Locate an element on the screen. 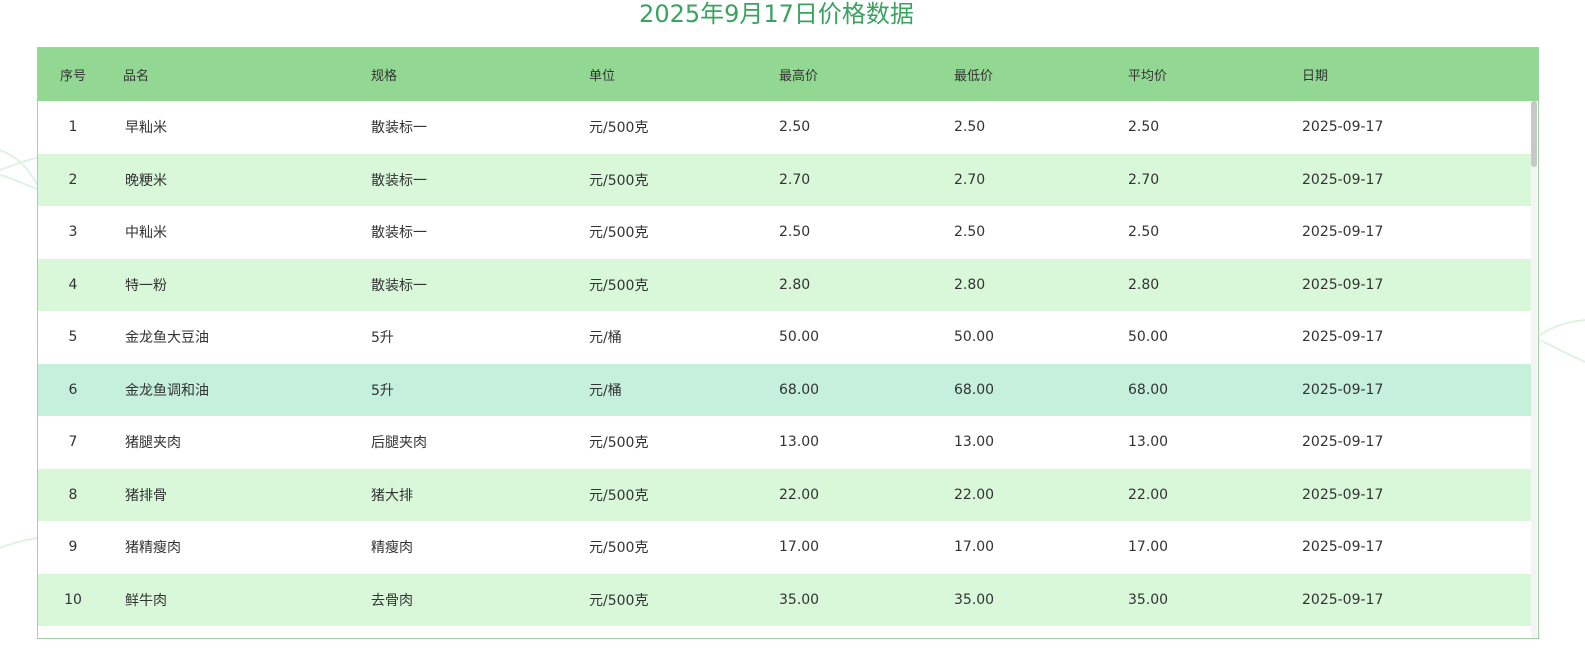 The height and width of the screenshot is (667, 1585). cell-name: 金龙鱼大豆油 is located at coordinates (167, 338).